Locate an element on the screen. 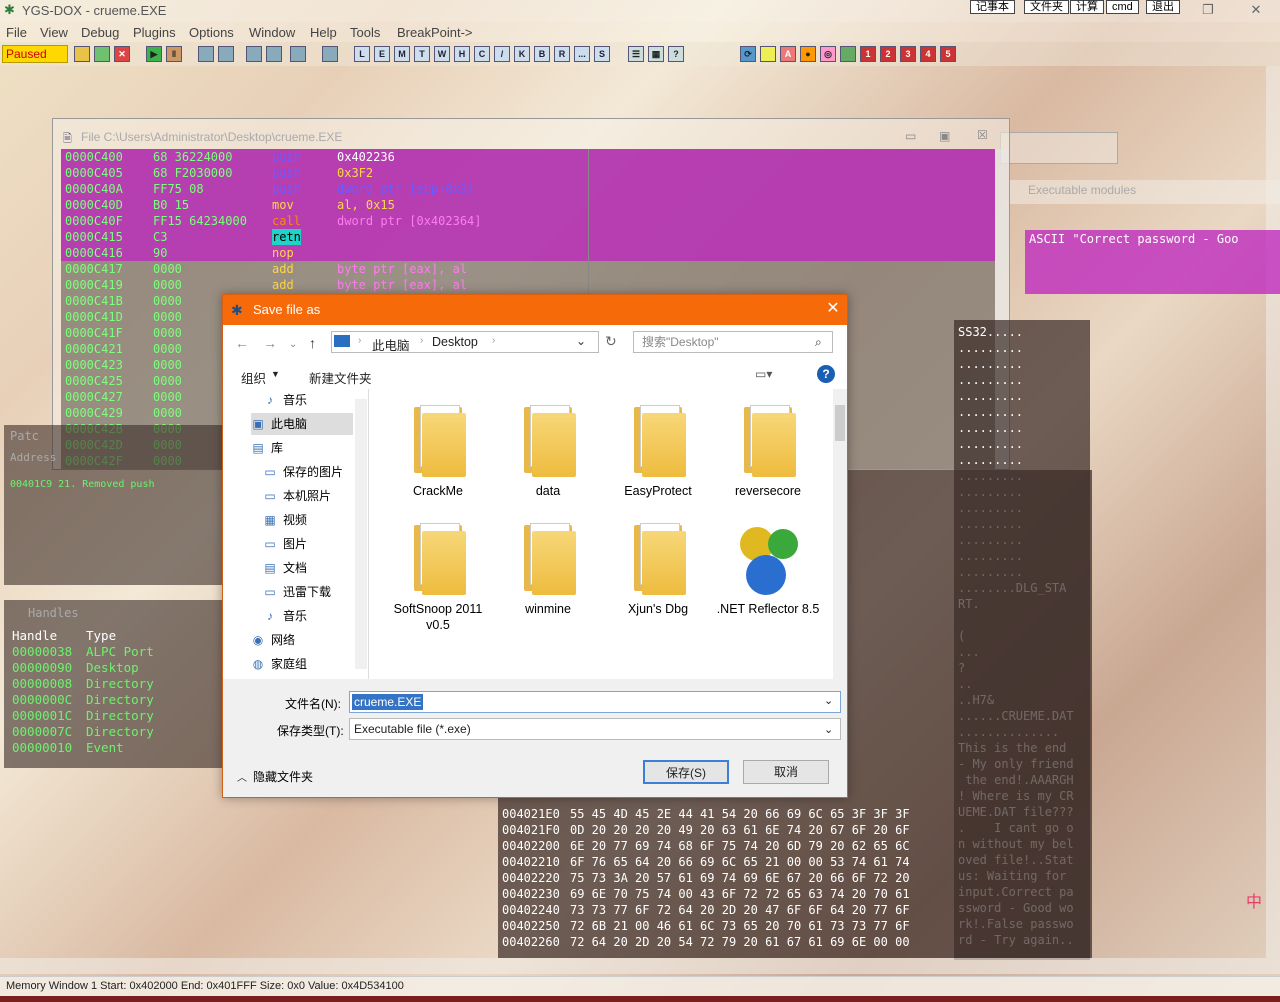  target-icon: ◎ is located at coordinates (828, 54).